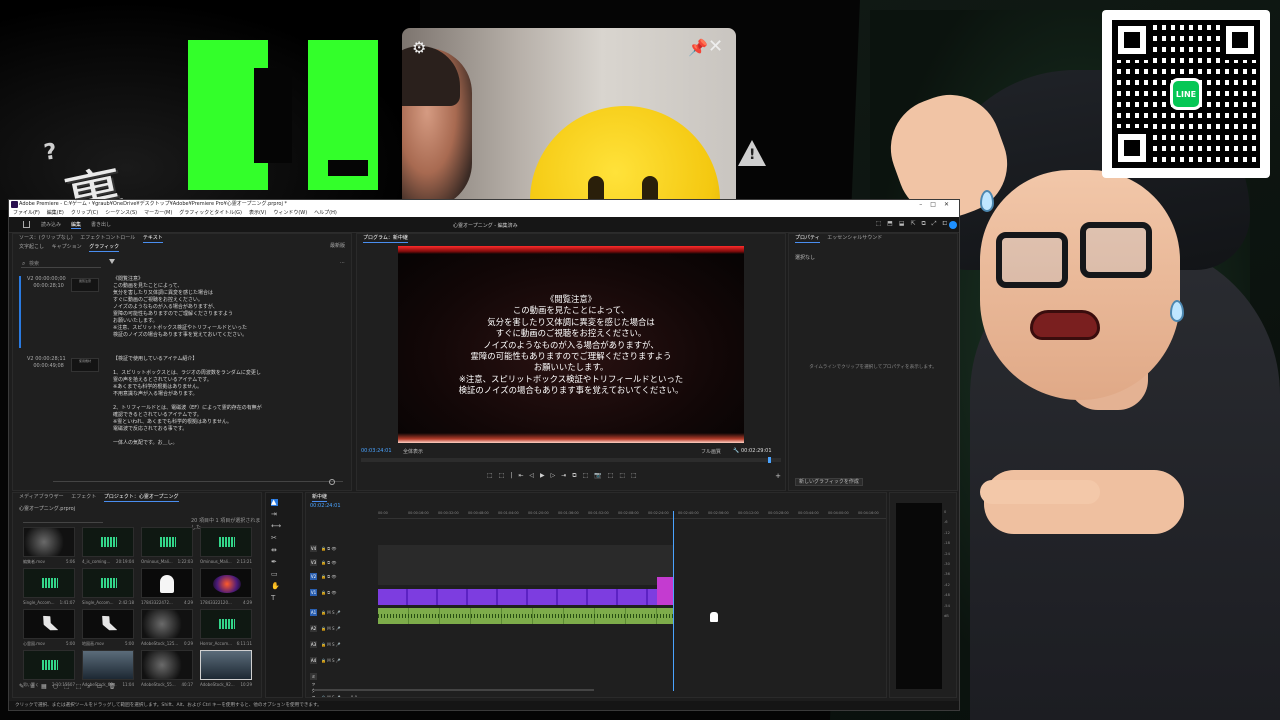 This screenshot has height=720, width=1280. What do you see at coordinates (385, 238) in the screenshot?
I see `tab-program: プログラム：新中継` at bounding box center [385, 238].